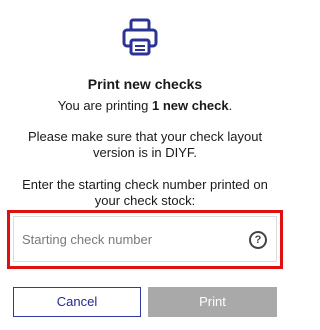 The image size is (320, 330). Describe the element at coordinates (104, 105) in the screenshot. I see `print-count-prefix: You are printing` at that location.